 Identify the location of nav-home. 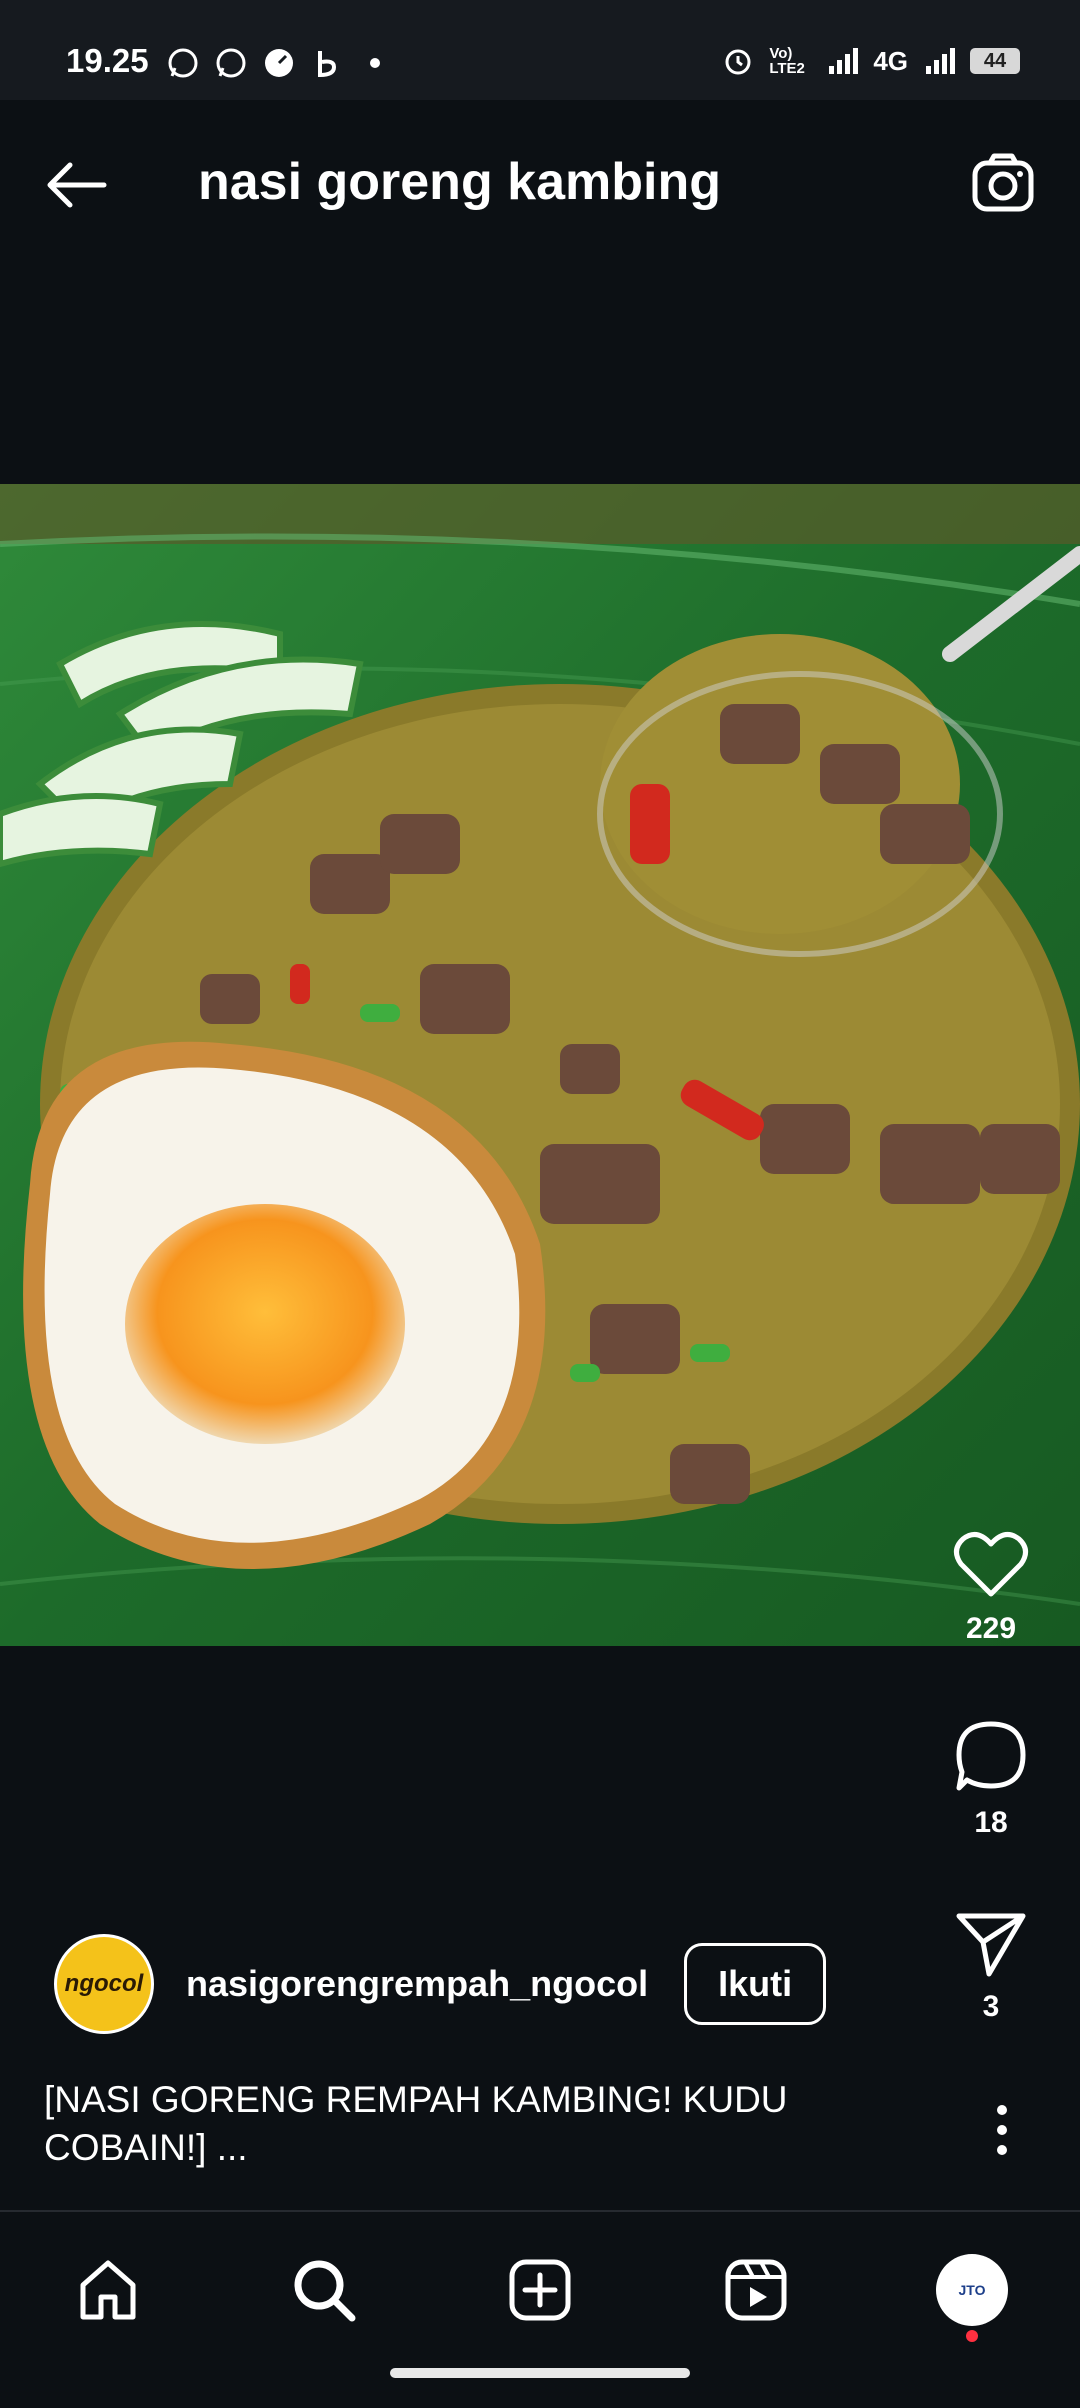
(108, 2290).